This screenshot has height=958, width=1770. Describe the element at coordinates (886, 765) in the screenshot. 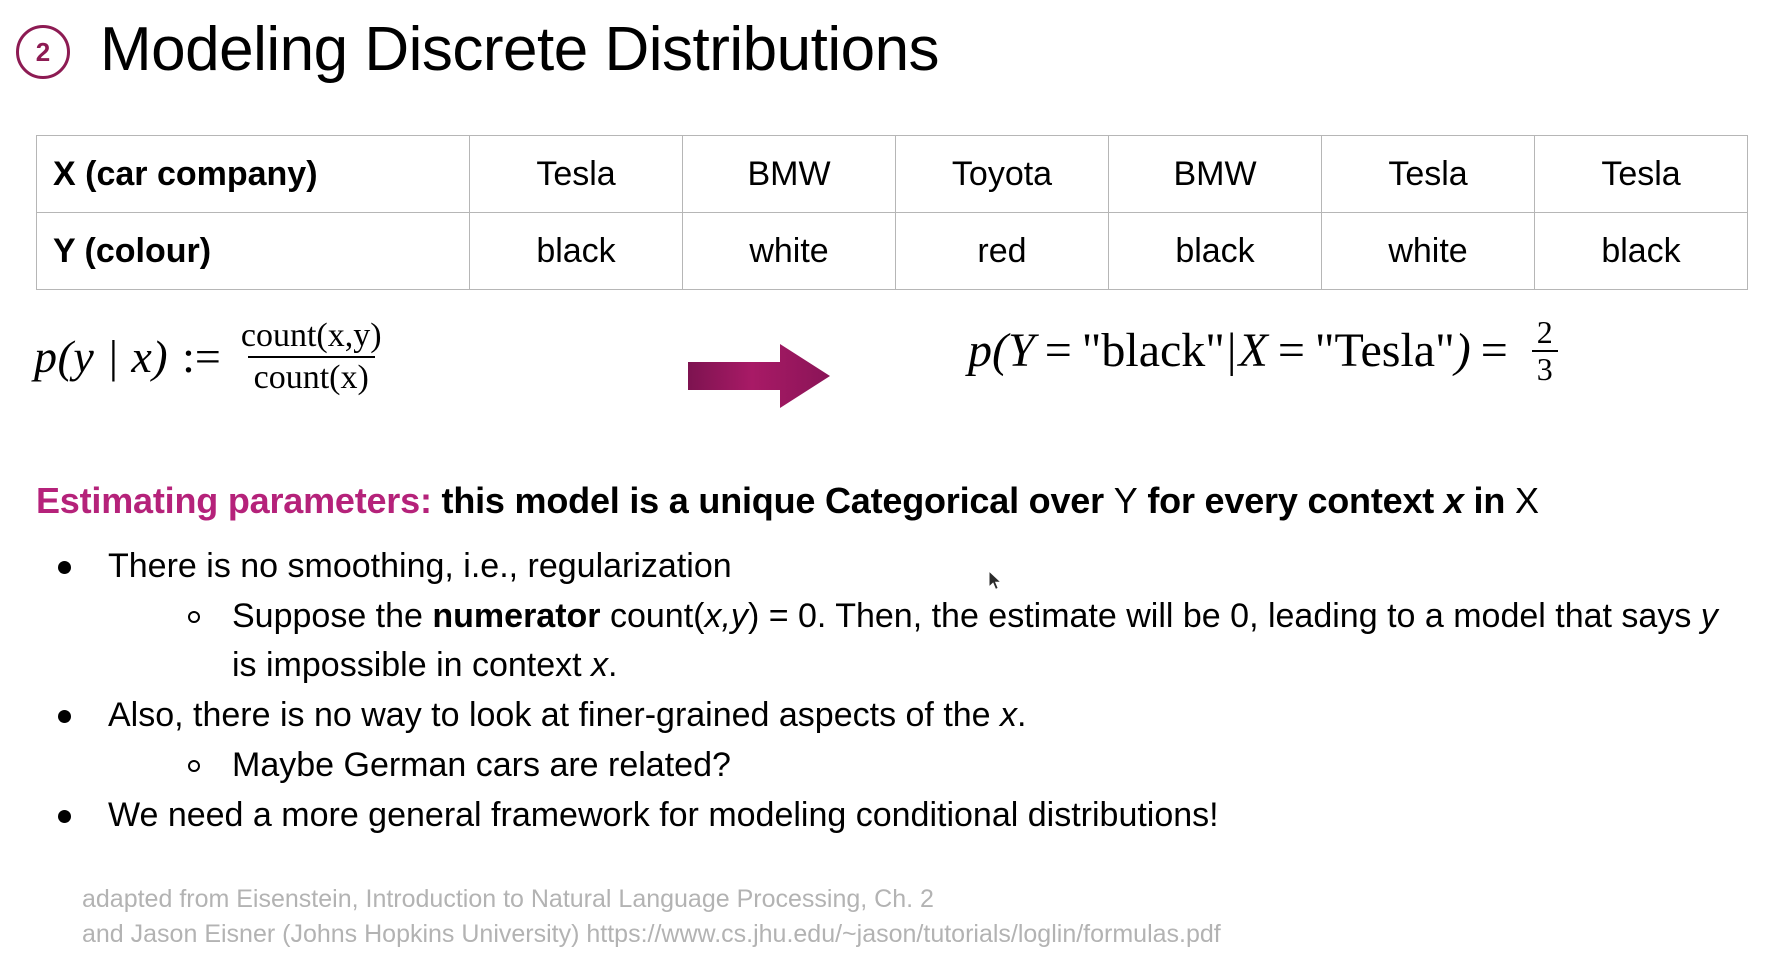

I see `list-item: Maybe German cars are related?` at that location.